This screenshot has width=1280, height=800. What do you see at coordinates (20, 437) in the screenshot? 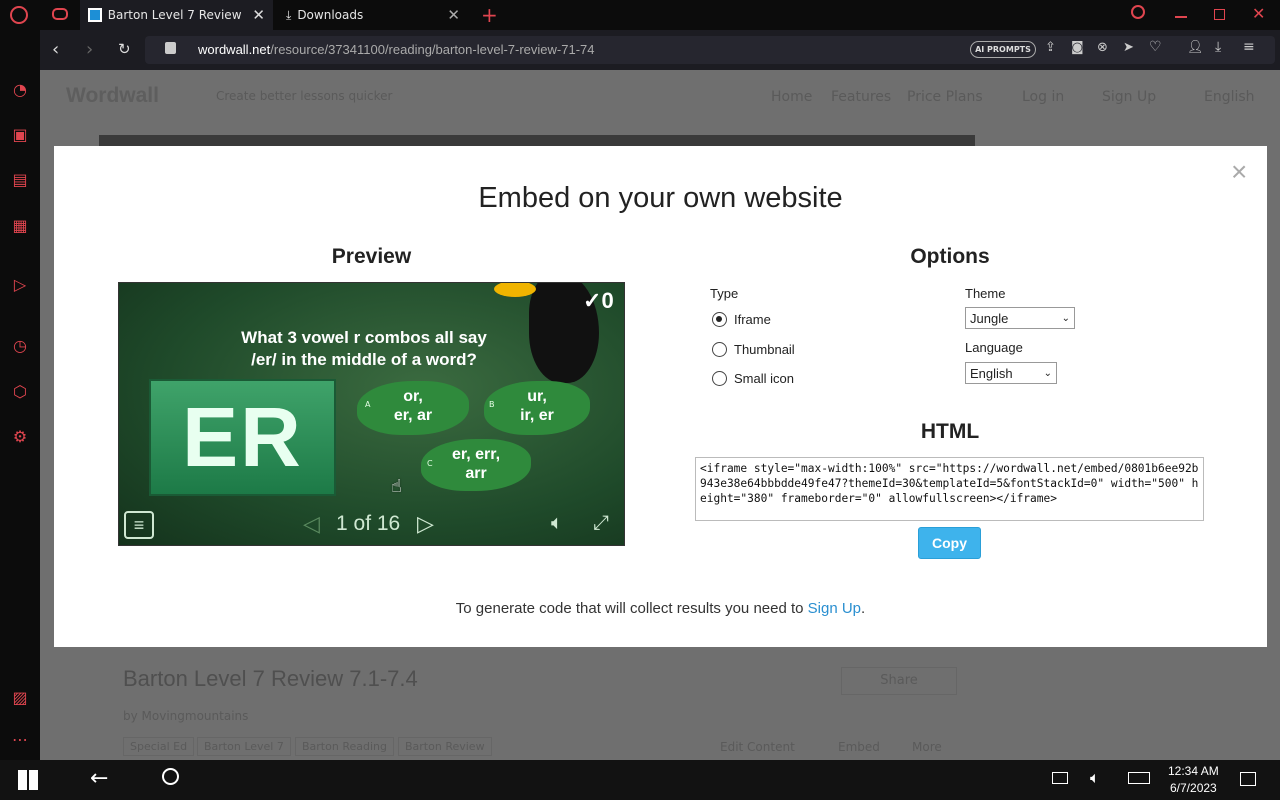
I see `settings-gear-icon: ⚙` at bounding box center [20, 437].